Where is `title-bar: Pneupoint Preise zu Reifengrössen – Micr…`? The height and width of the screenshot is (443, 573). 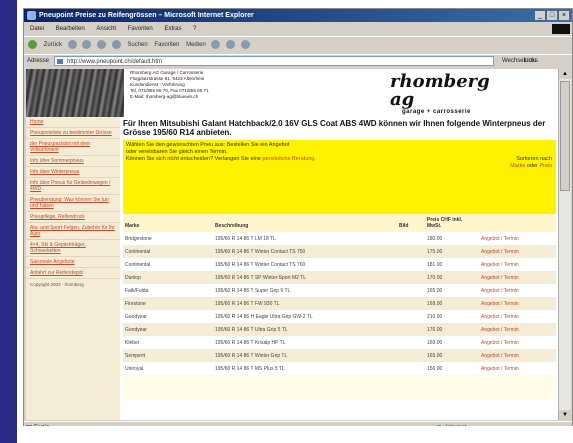
title-bar: Pneupoint Preise zu Reifengrössen – Micr… is located at coordinates (298, 15).